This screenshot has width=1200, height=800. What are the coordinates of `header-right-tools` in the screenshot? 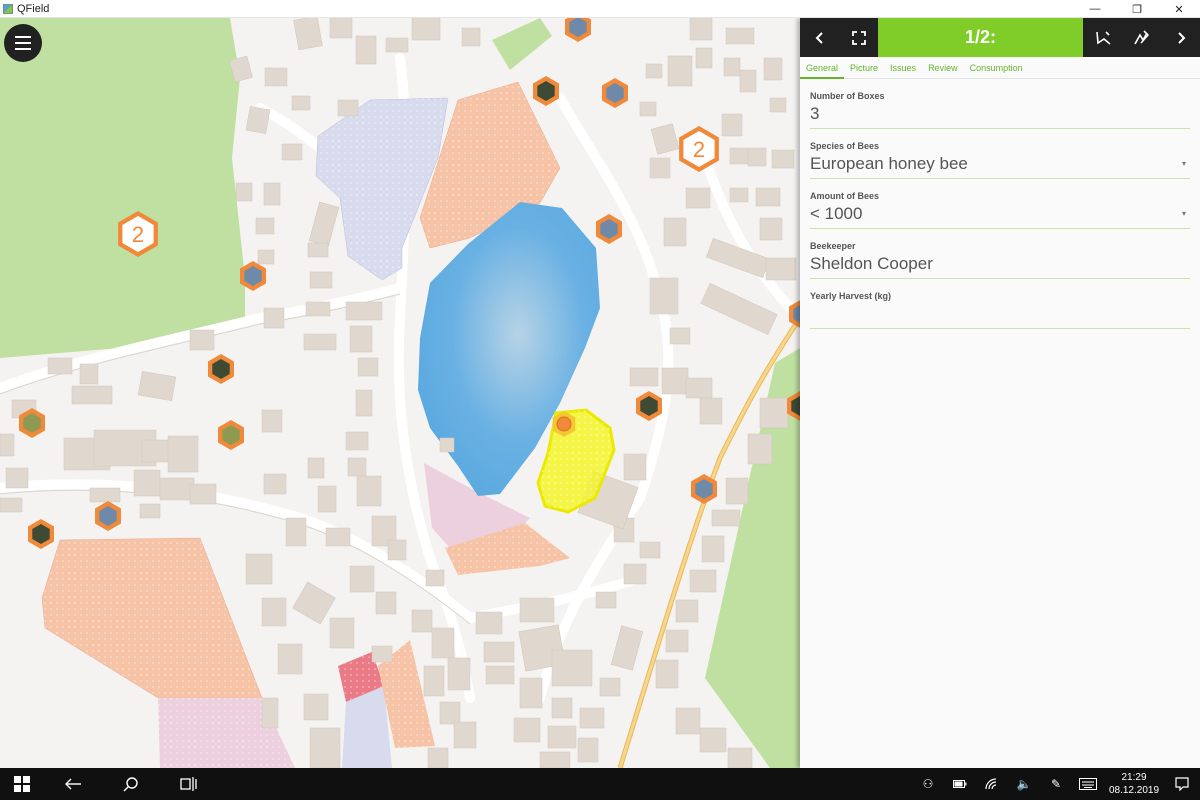 It's located at (1141, 37).